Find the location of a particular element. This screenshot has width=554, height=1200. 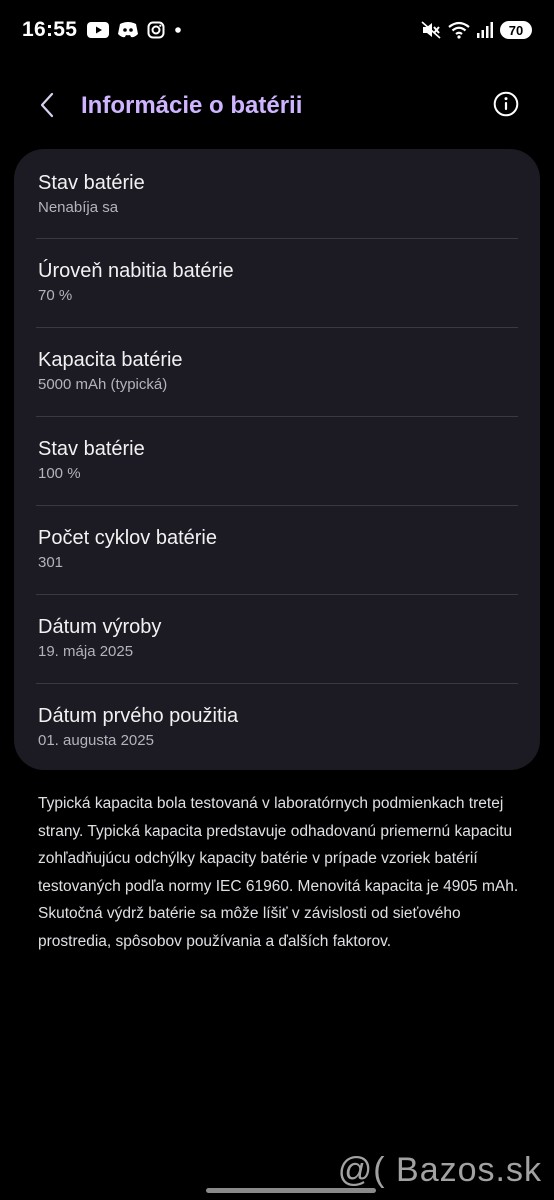

list-item-first-use-date: Dátum prvého použitia 01. augusta 2025 is located at coordinates (277, 727).